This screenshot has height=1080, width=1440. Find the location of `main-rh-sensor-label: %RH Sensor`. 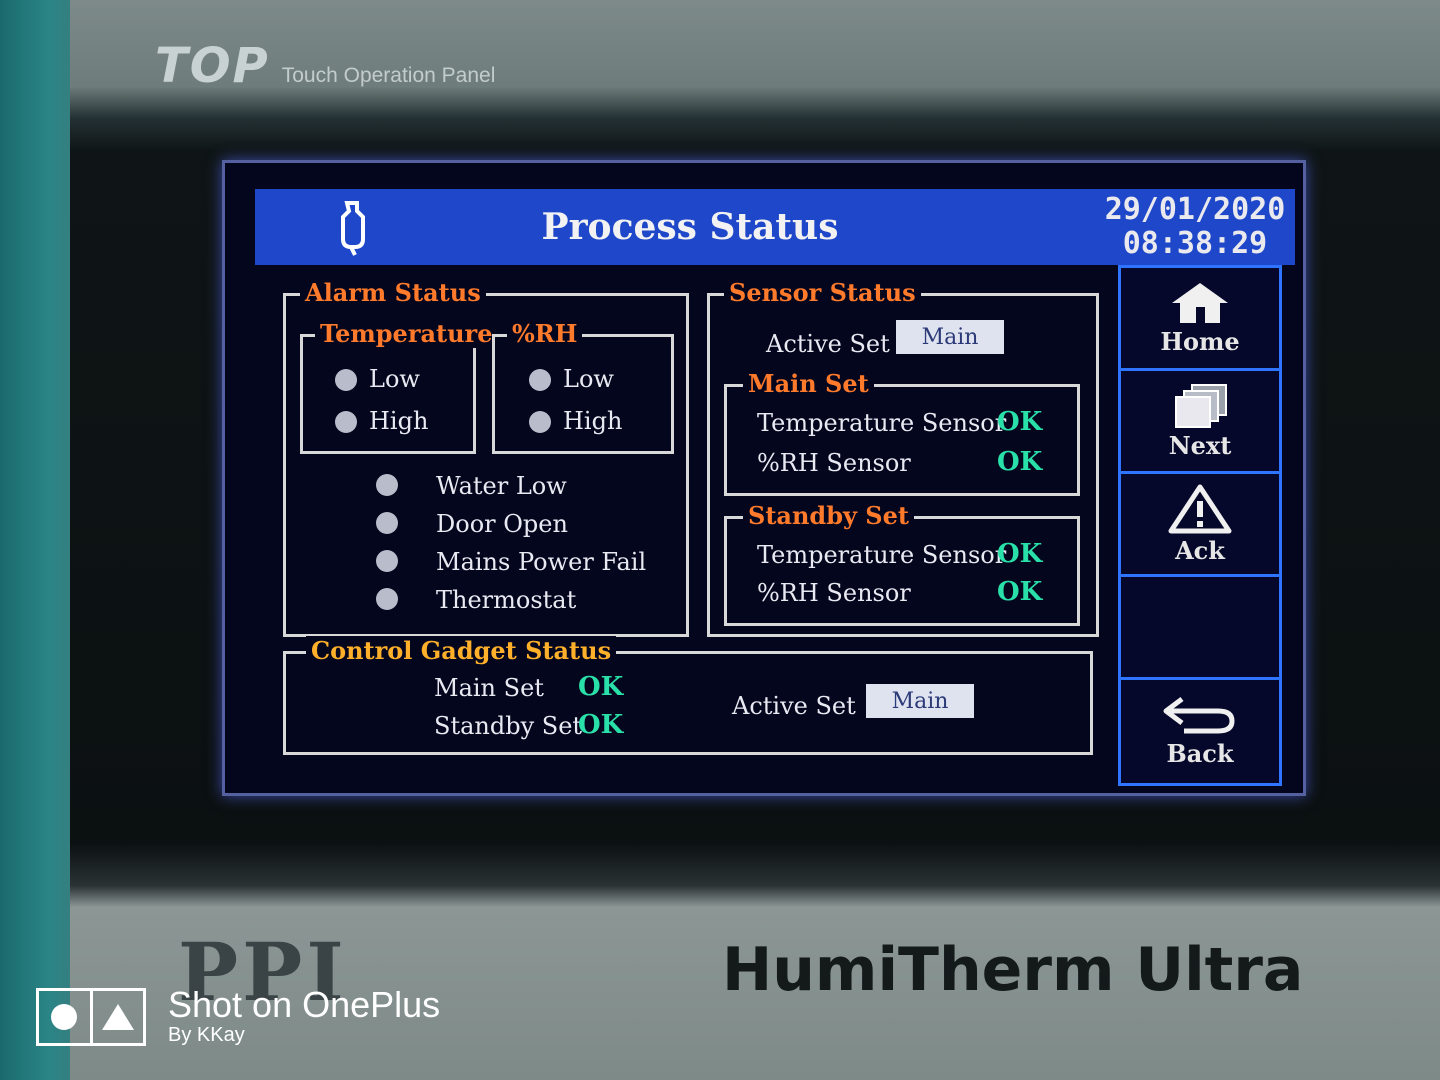

main-rh-sensor-label: %RH Sensor is located at coordinates (834, 463).